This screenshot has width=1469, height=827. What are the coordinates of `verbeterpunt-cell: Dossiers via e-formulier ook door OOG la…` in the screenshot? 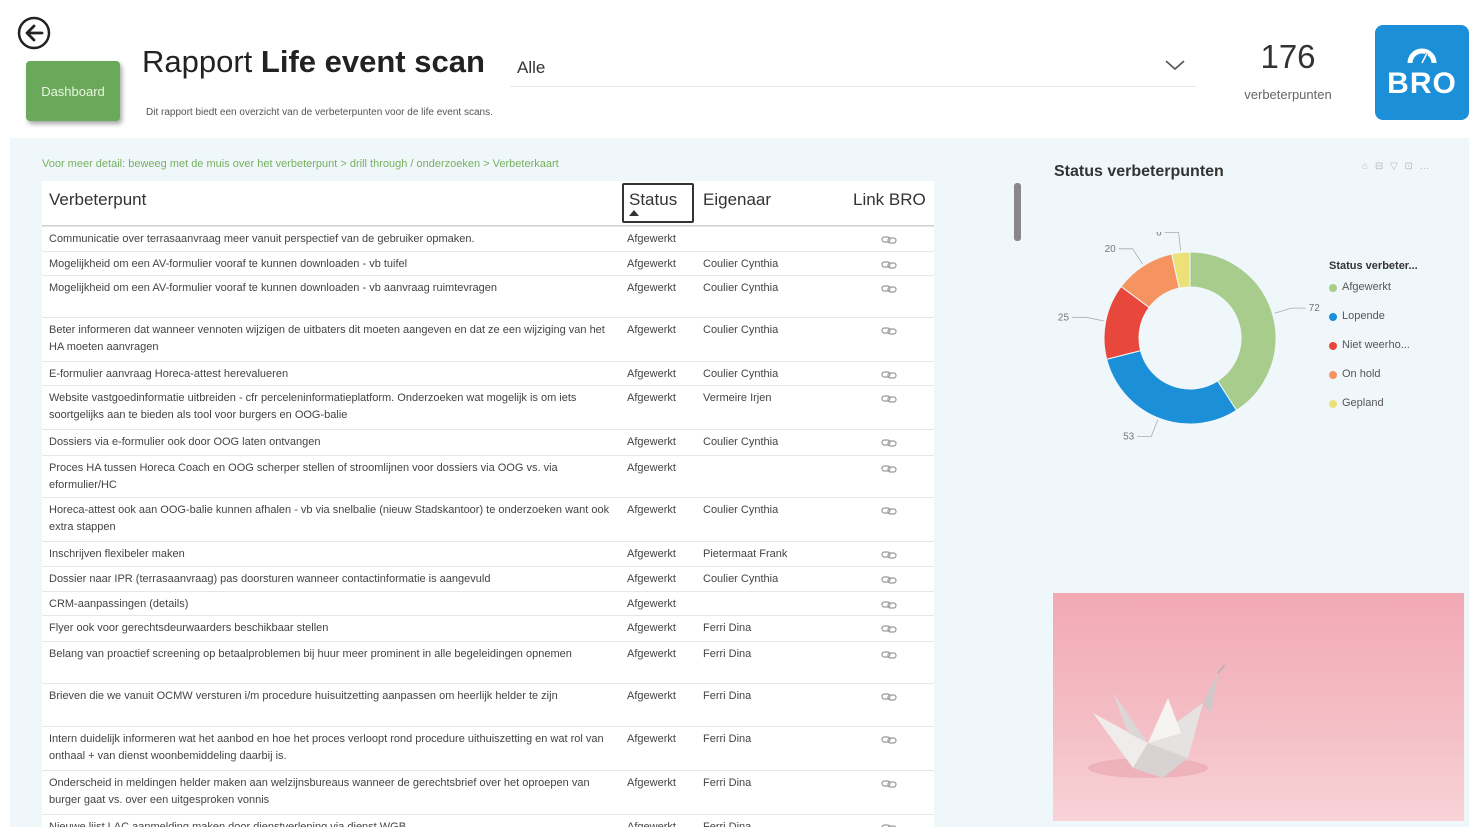 It's located at (185, 442).